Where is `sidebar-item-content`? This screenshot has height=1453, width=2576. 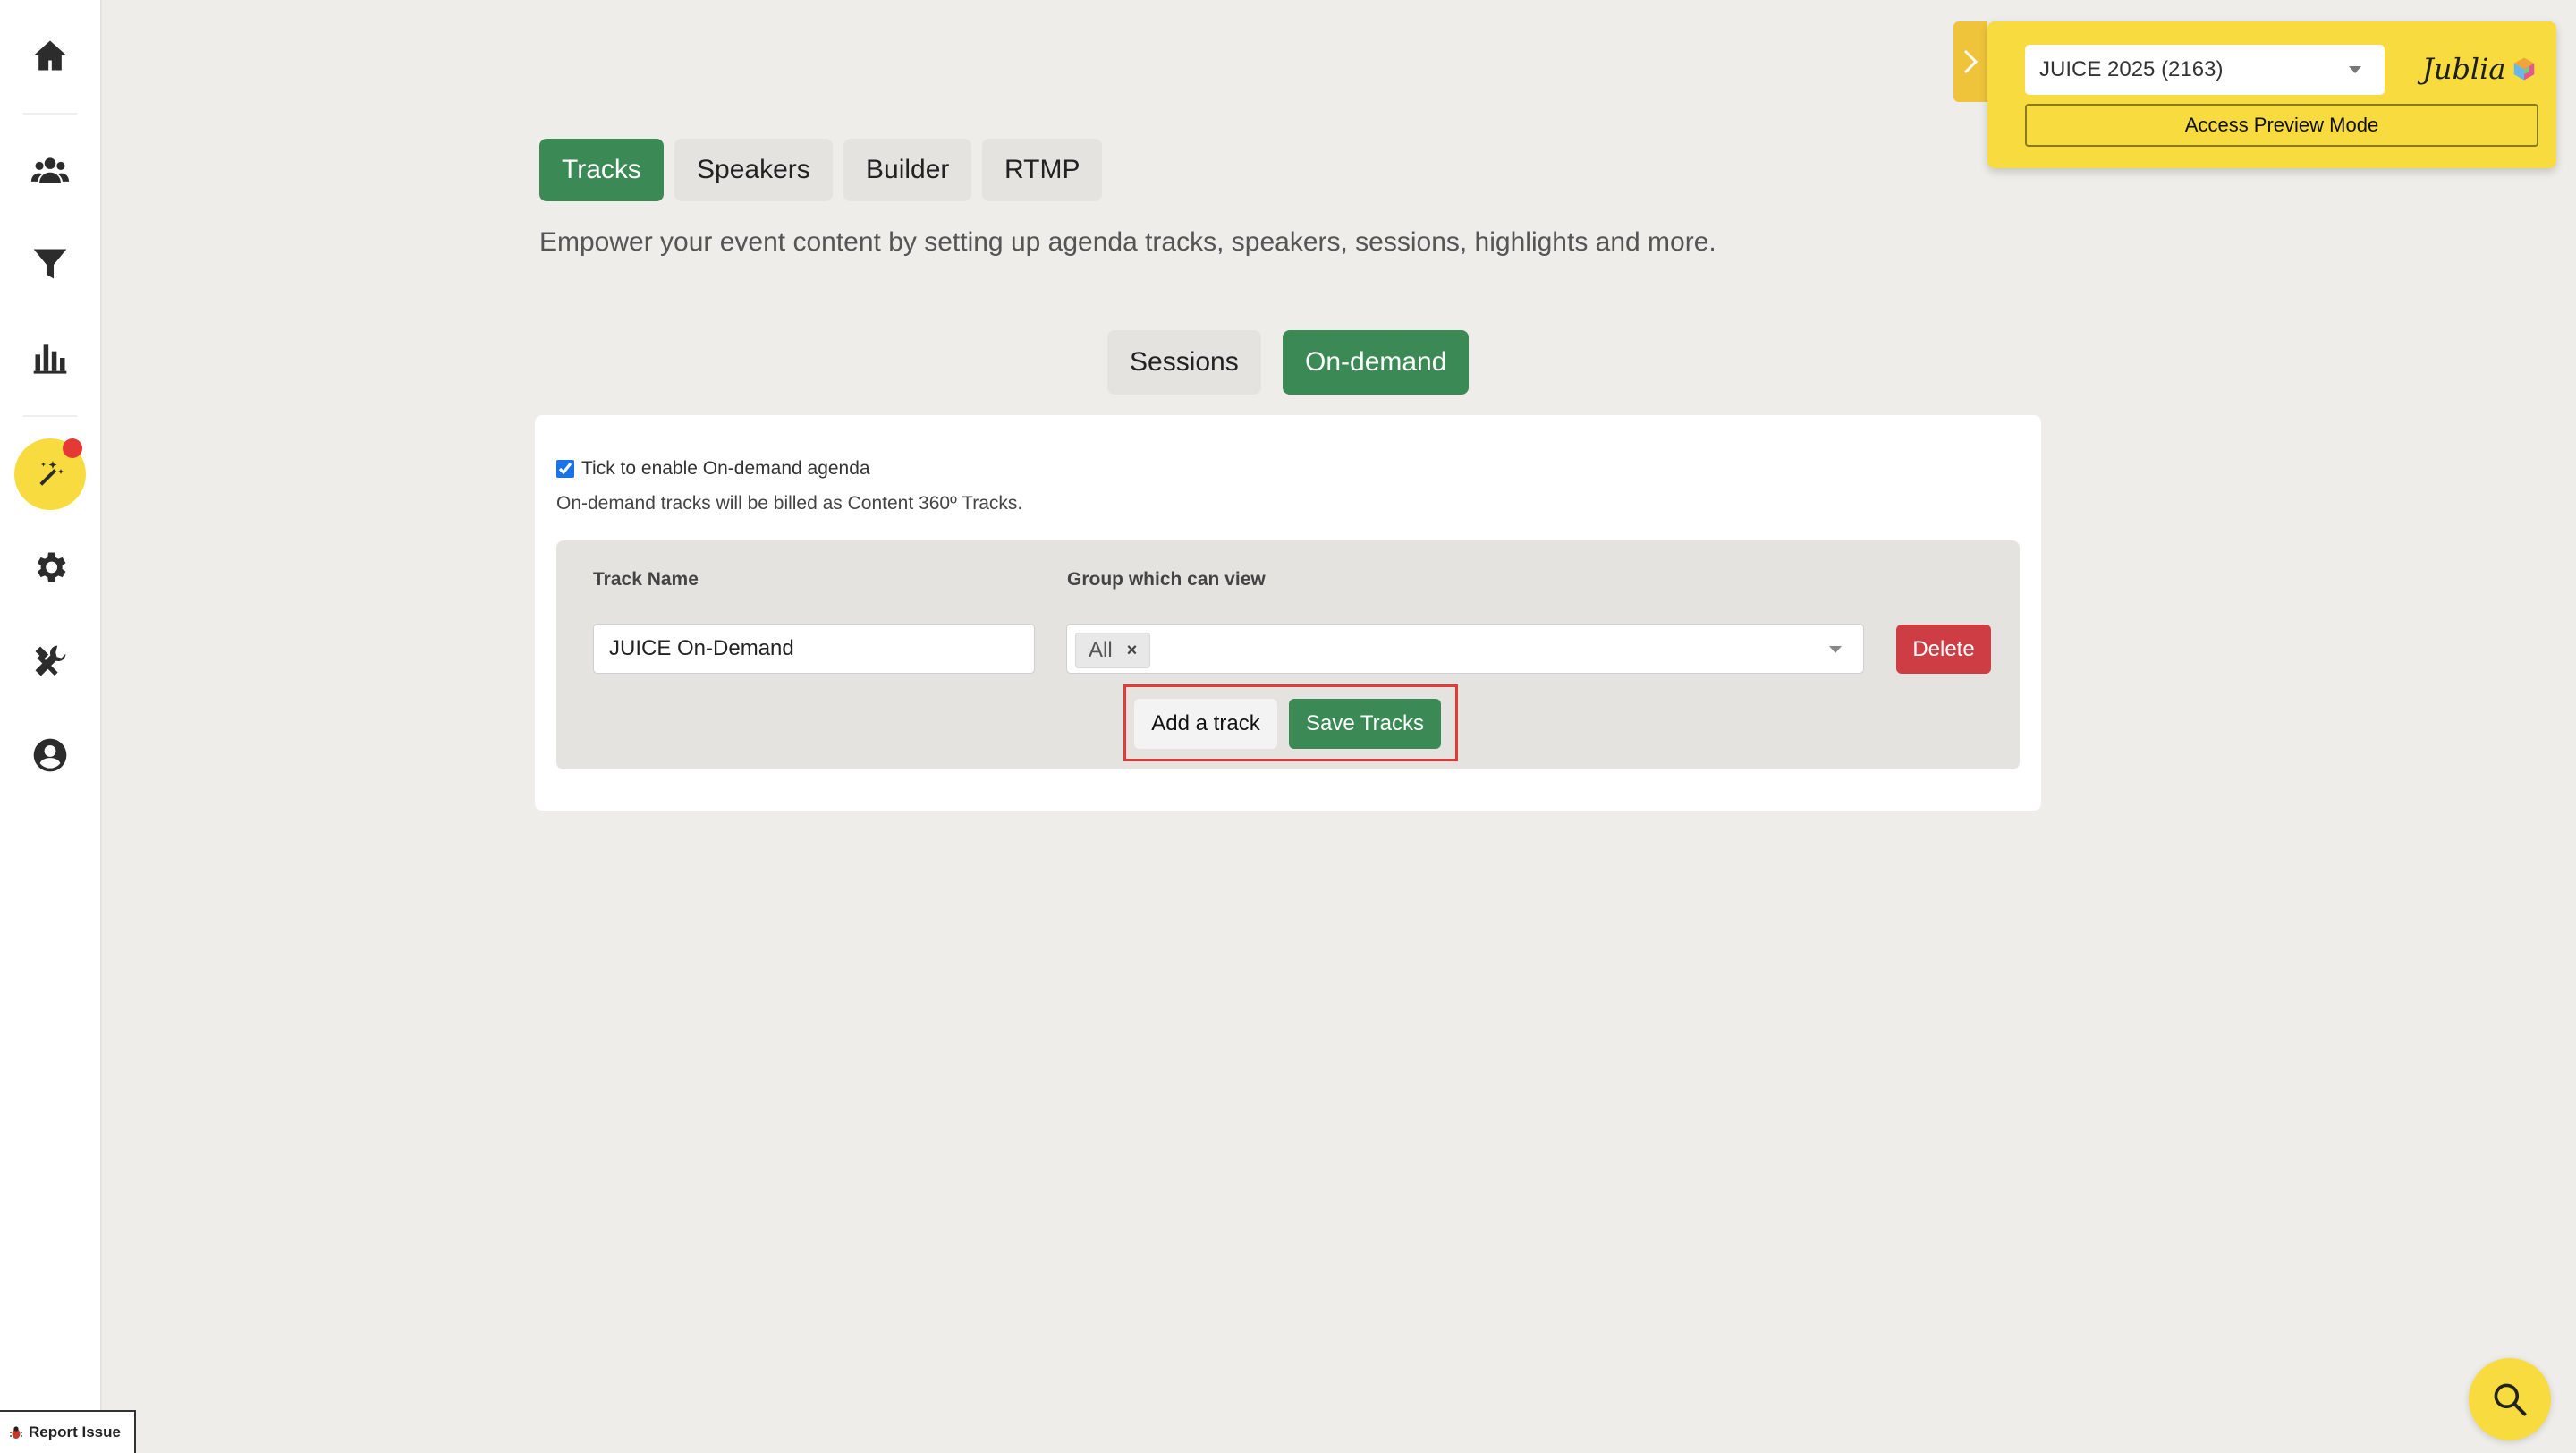
sidebar-item-content is located at coordinates (50, 474).